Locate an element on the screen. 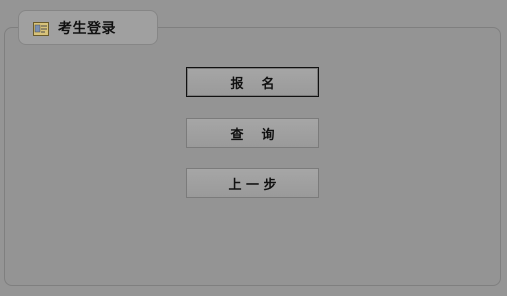 This screenshot has width=507, height=296. id-card-icon is located at coordinates (41, 28).